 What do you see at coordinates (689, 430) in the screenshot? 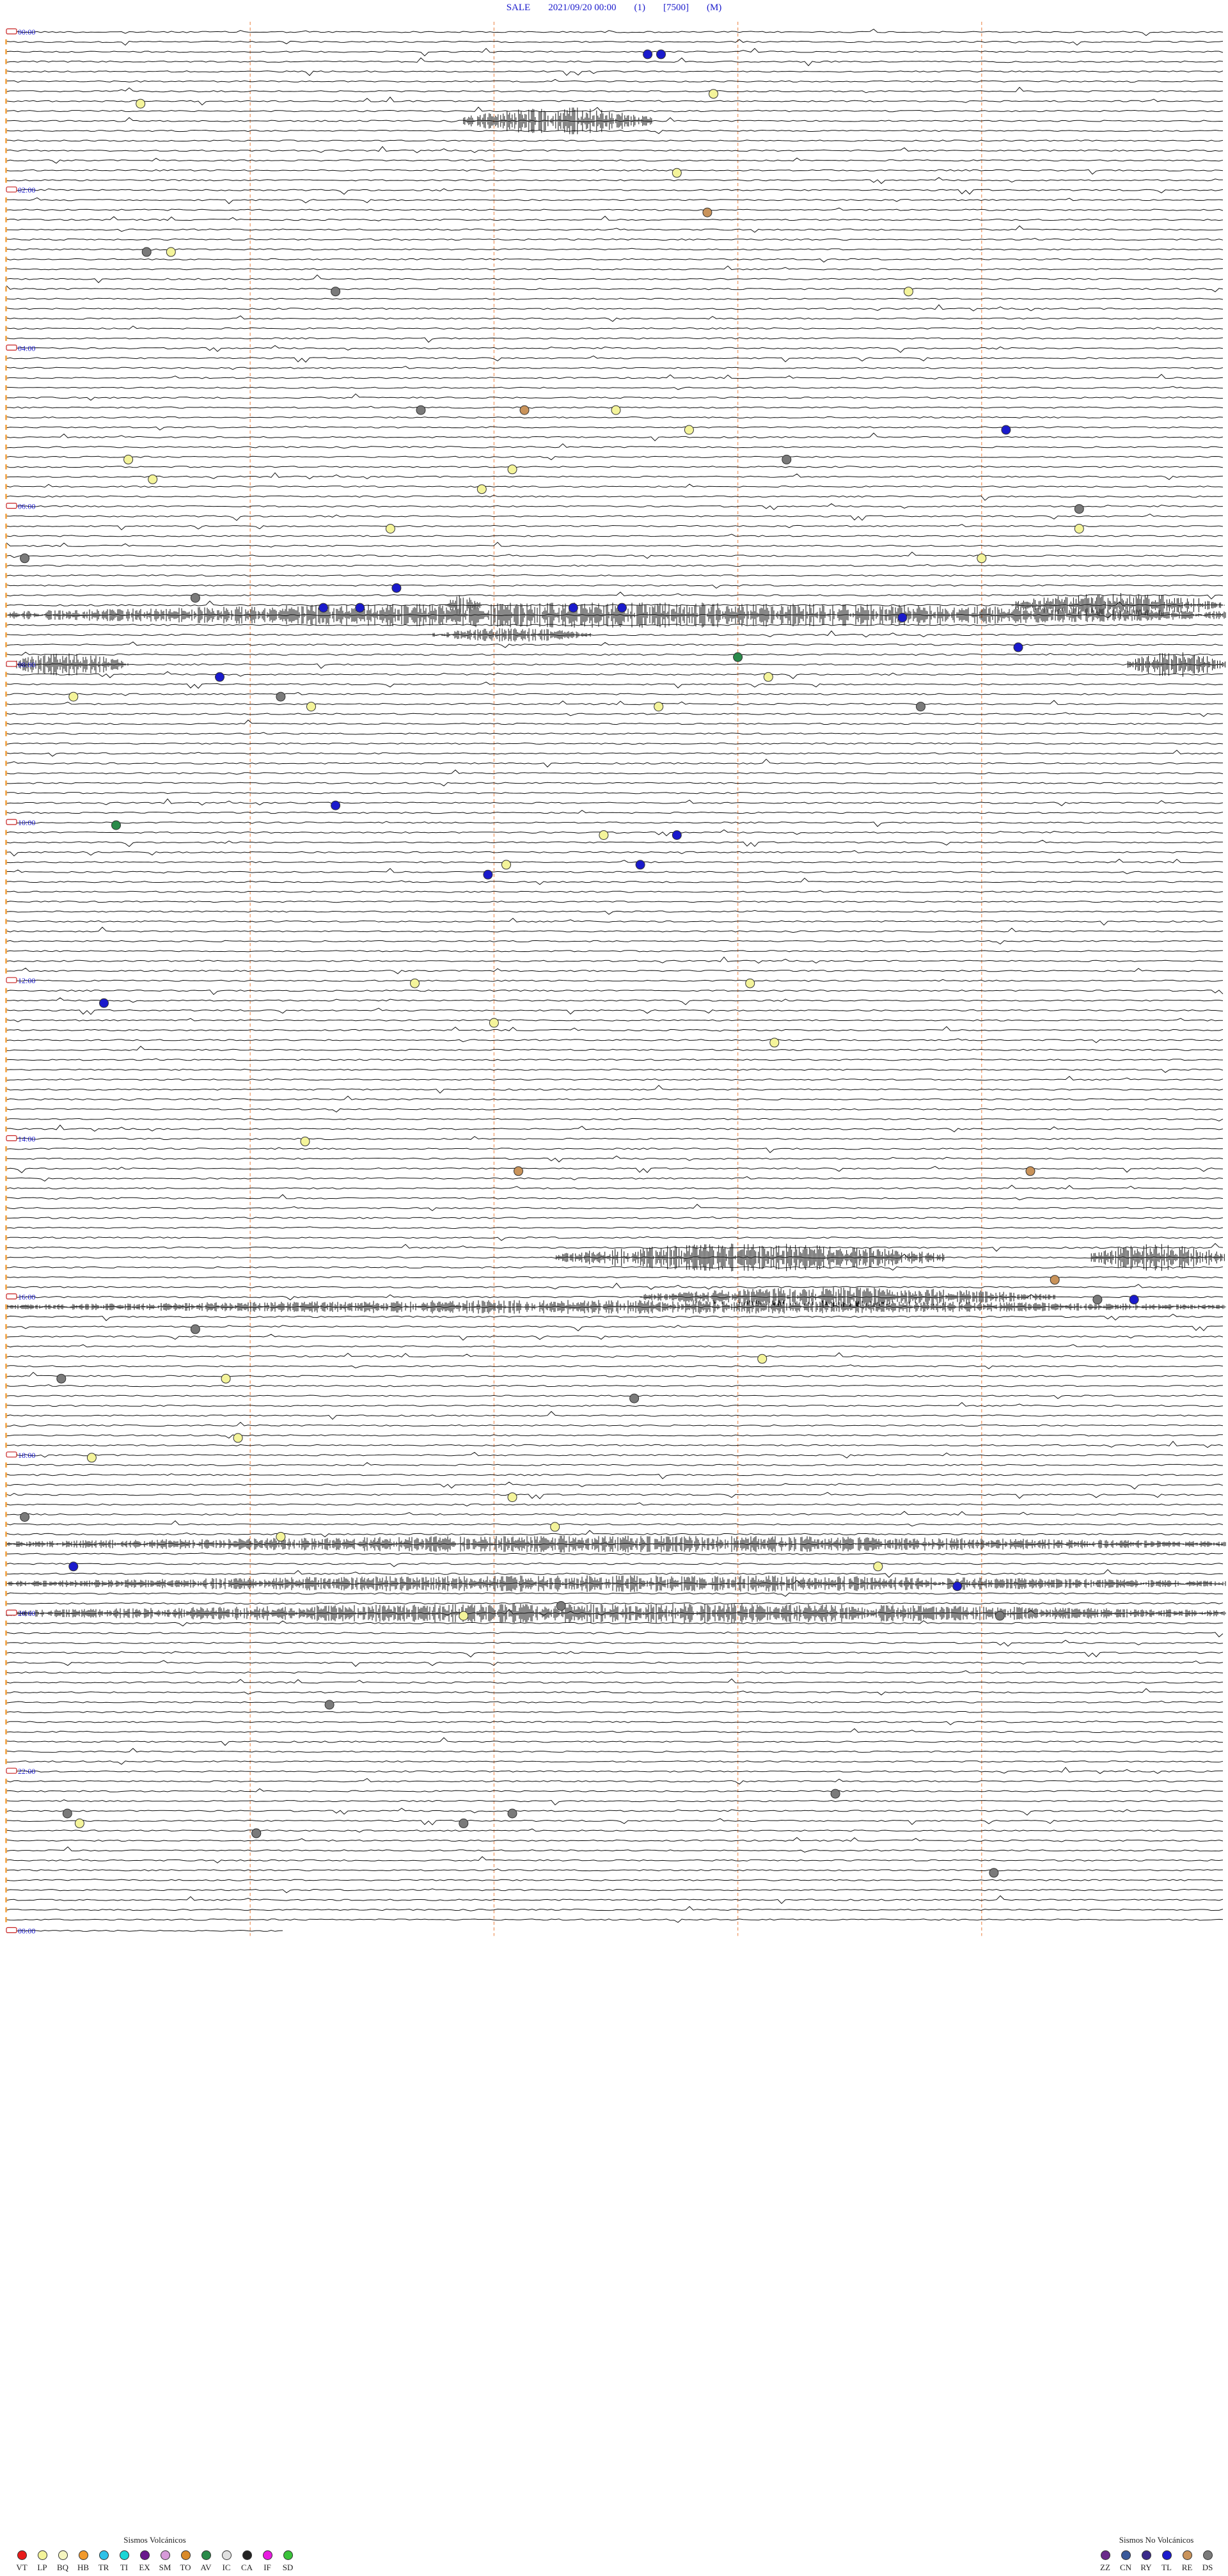
I see `event-14-LP` at bounding box center [689, 430].